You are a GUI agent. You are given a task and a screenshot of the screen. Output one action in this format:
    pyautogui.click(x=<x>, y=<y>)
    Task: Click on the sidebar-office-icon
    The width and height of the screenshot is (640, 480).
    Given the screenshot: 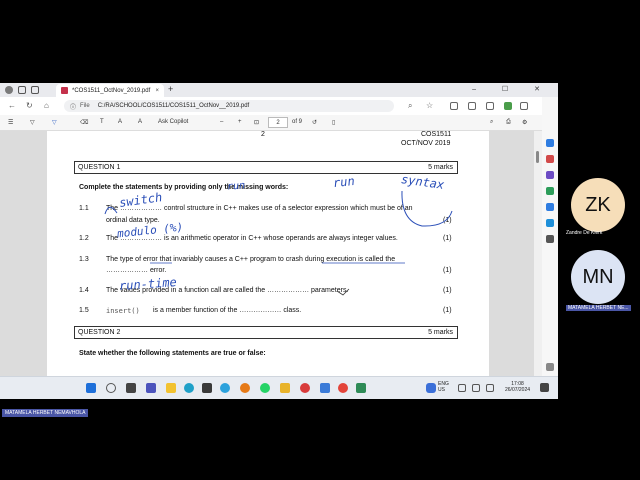 What is the action you would take?
    pyautogui.click(x=550, y=191)
    